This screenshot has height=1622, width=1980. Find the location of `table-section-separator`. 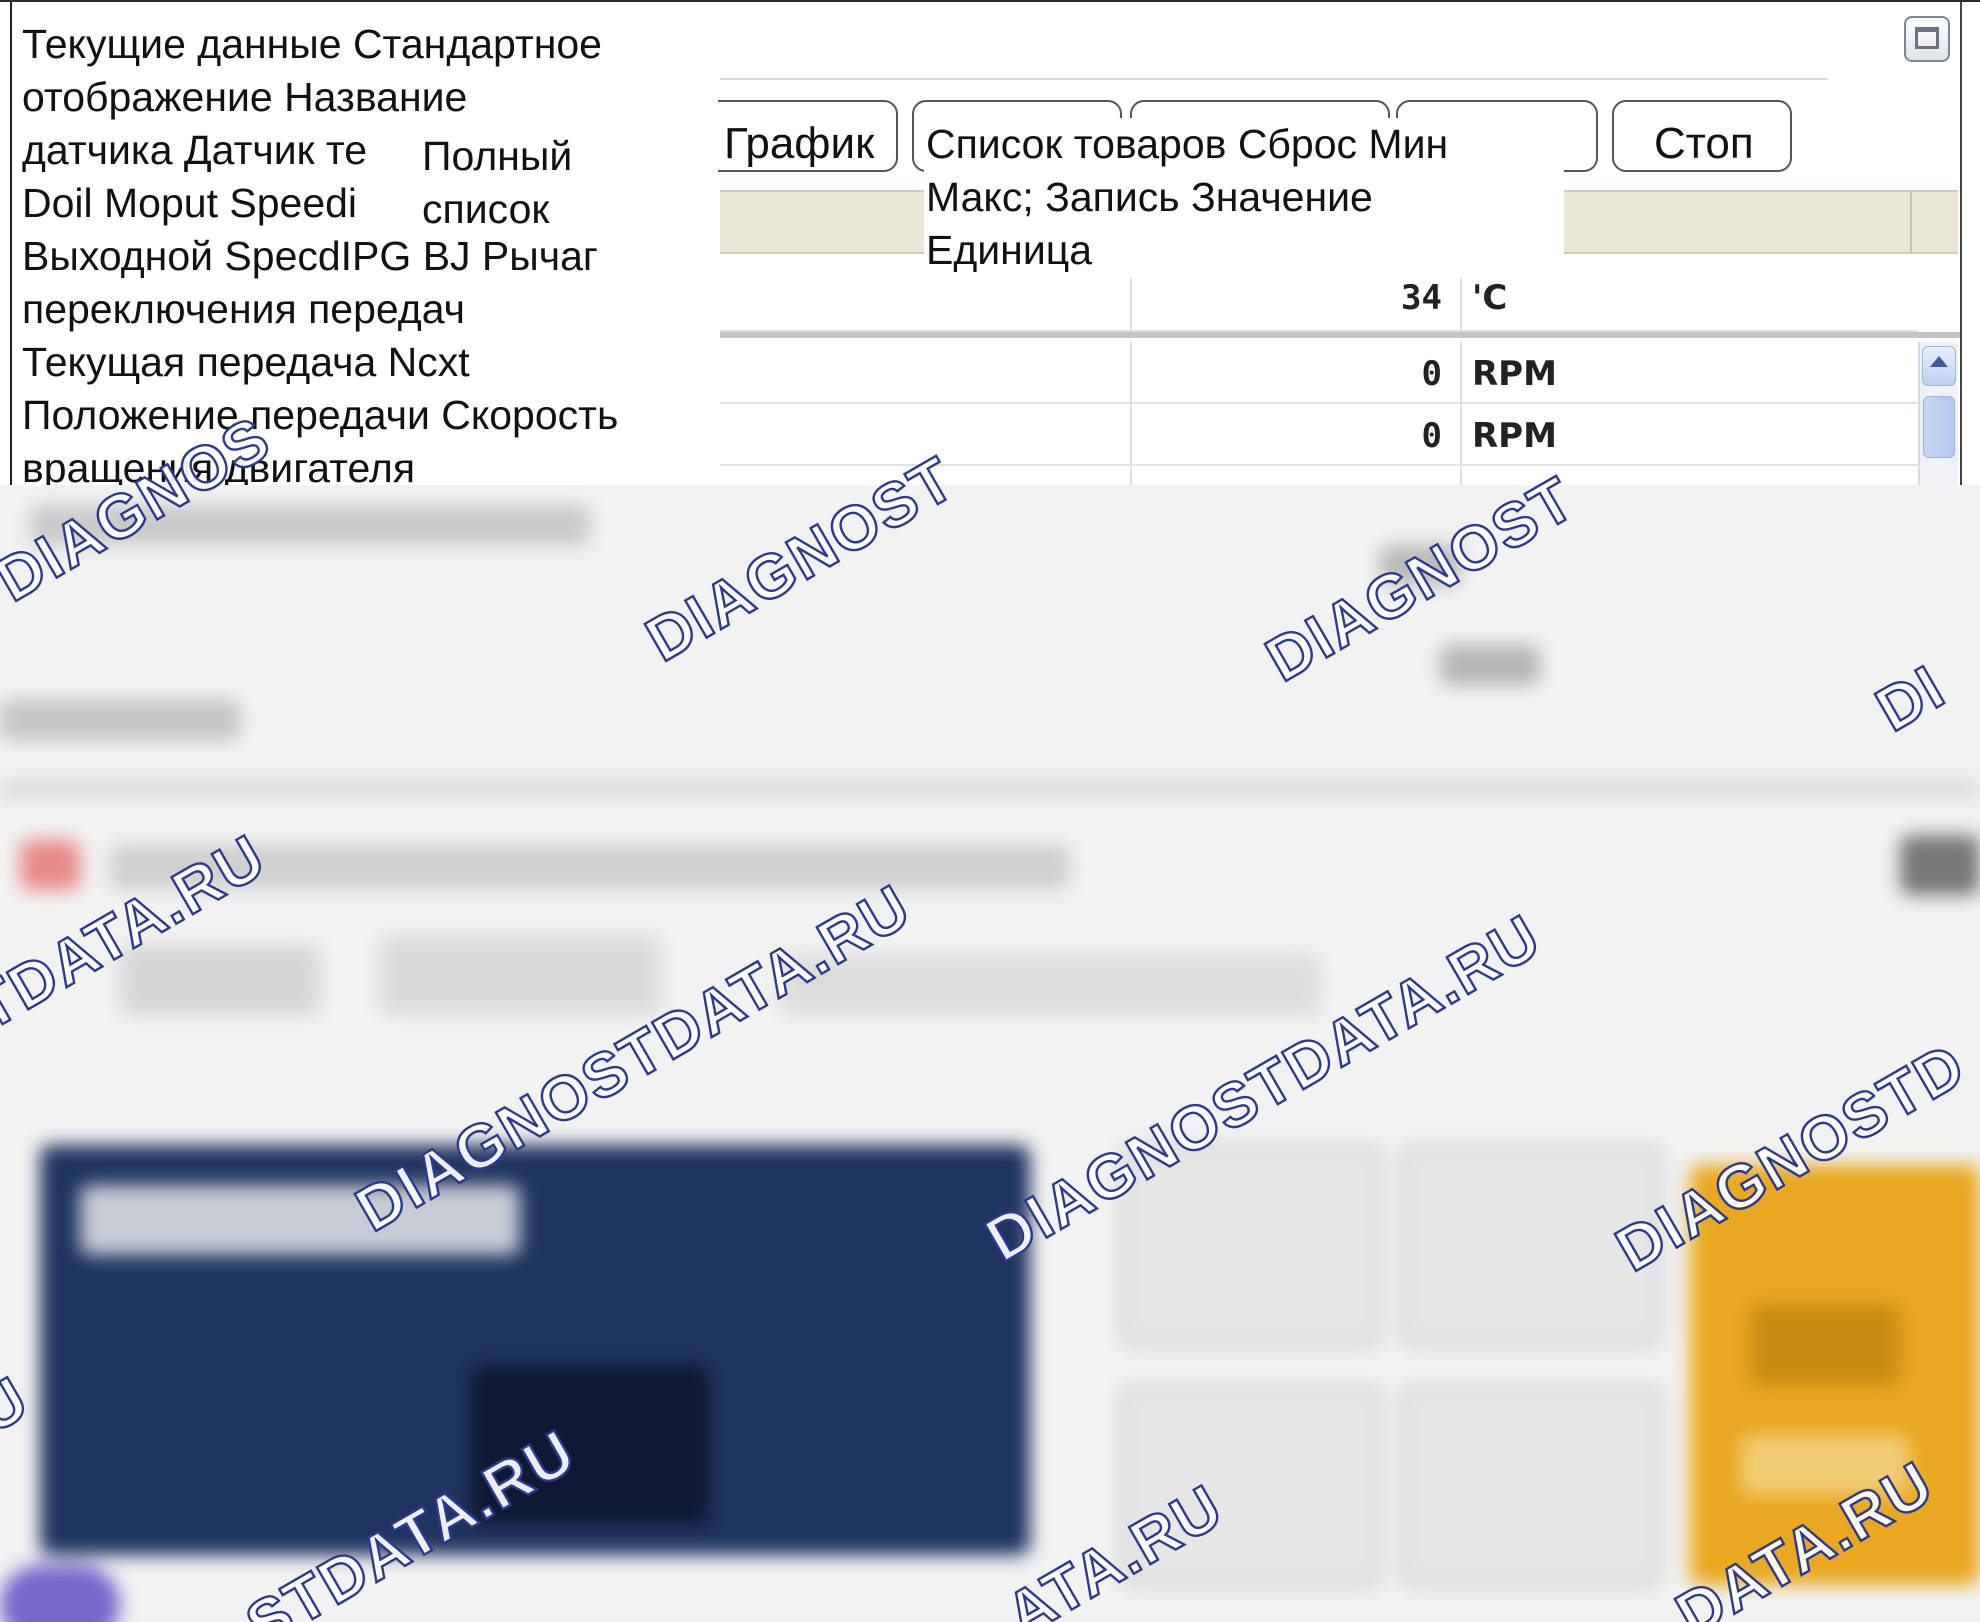

table-section-separator is located at coordinates (1340, 335).